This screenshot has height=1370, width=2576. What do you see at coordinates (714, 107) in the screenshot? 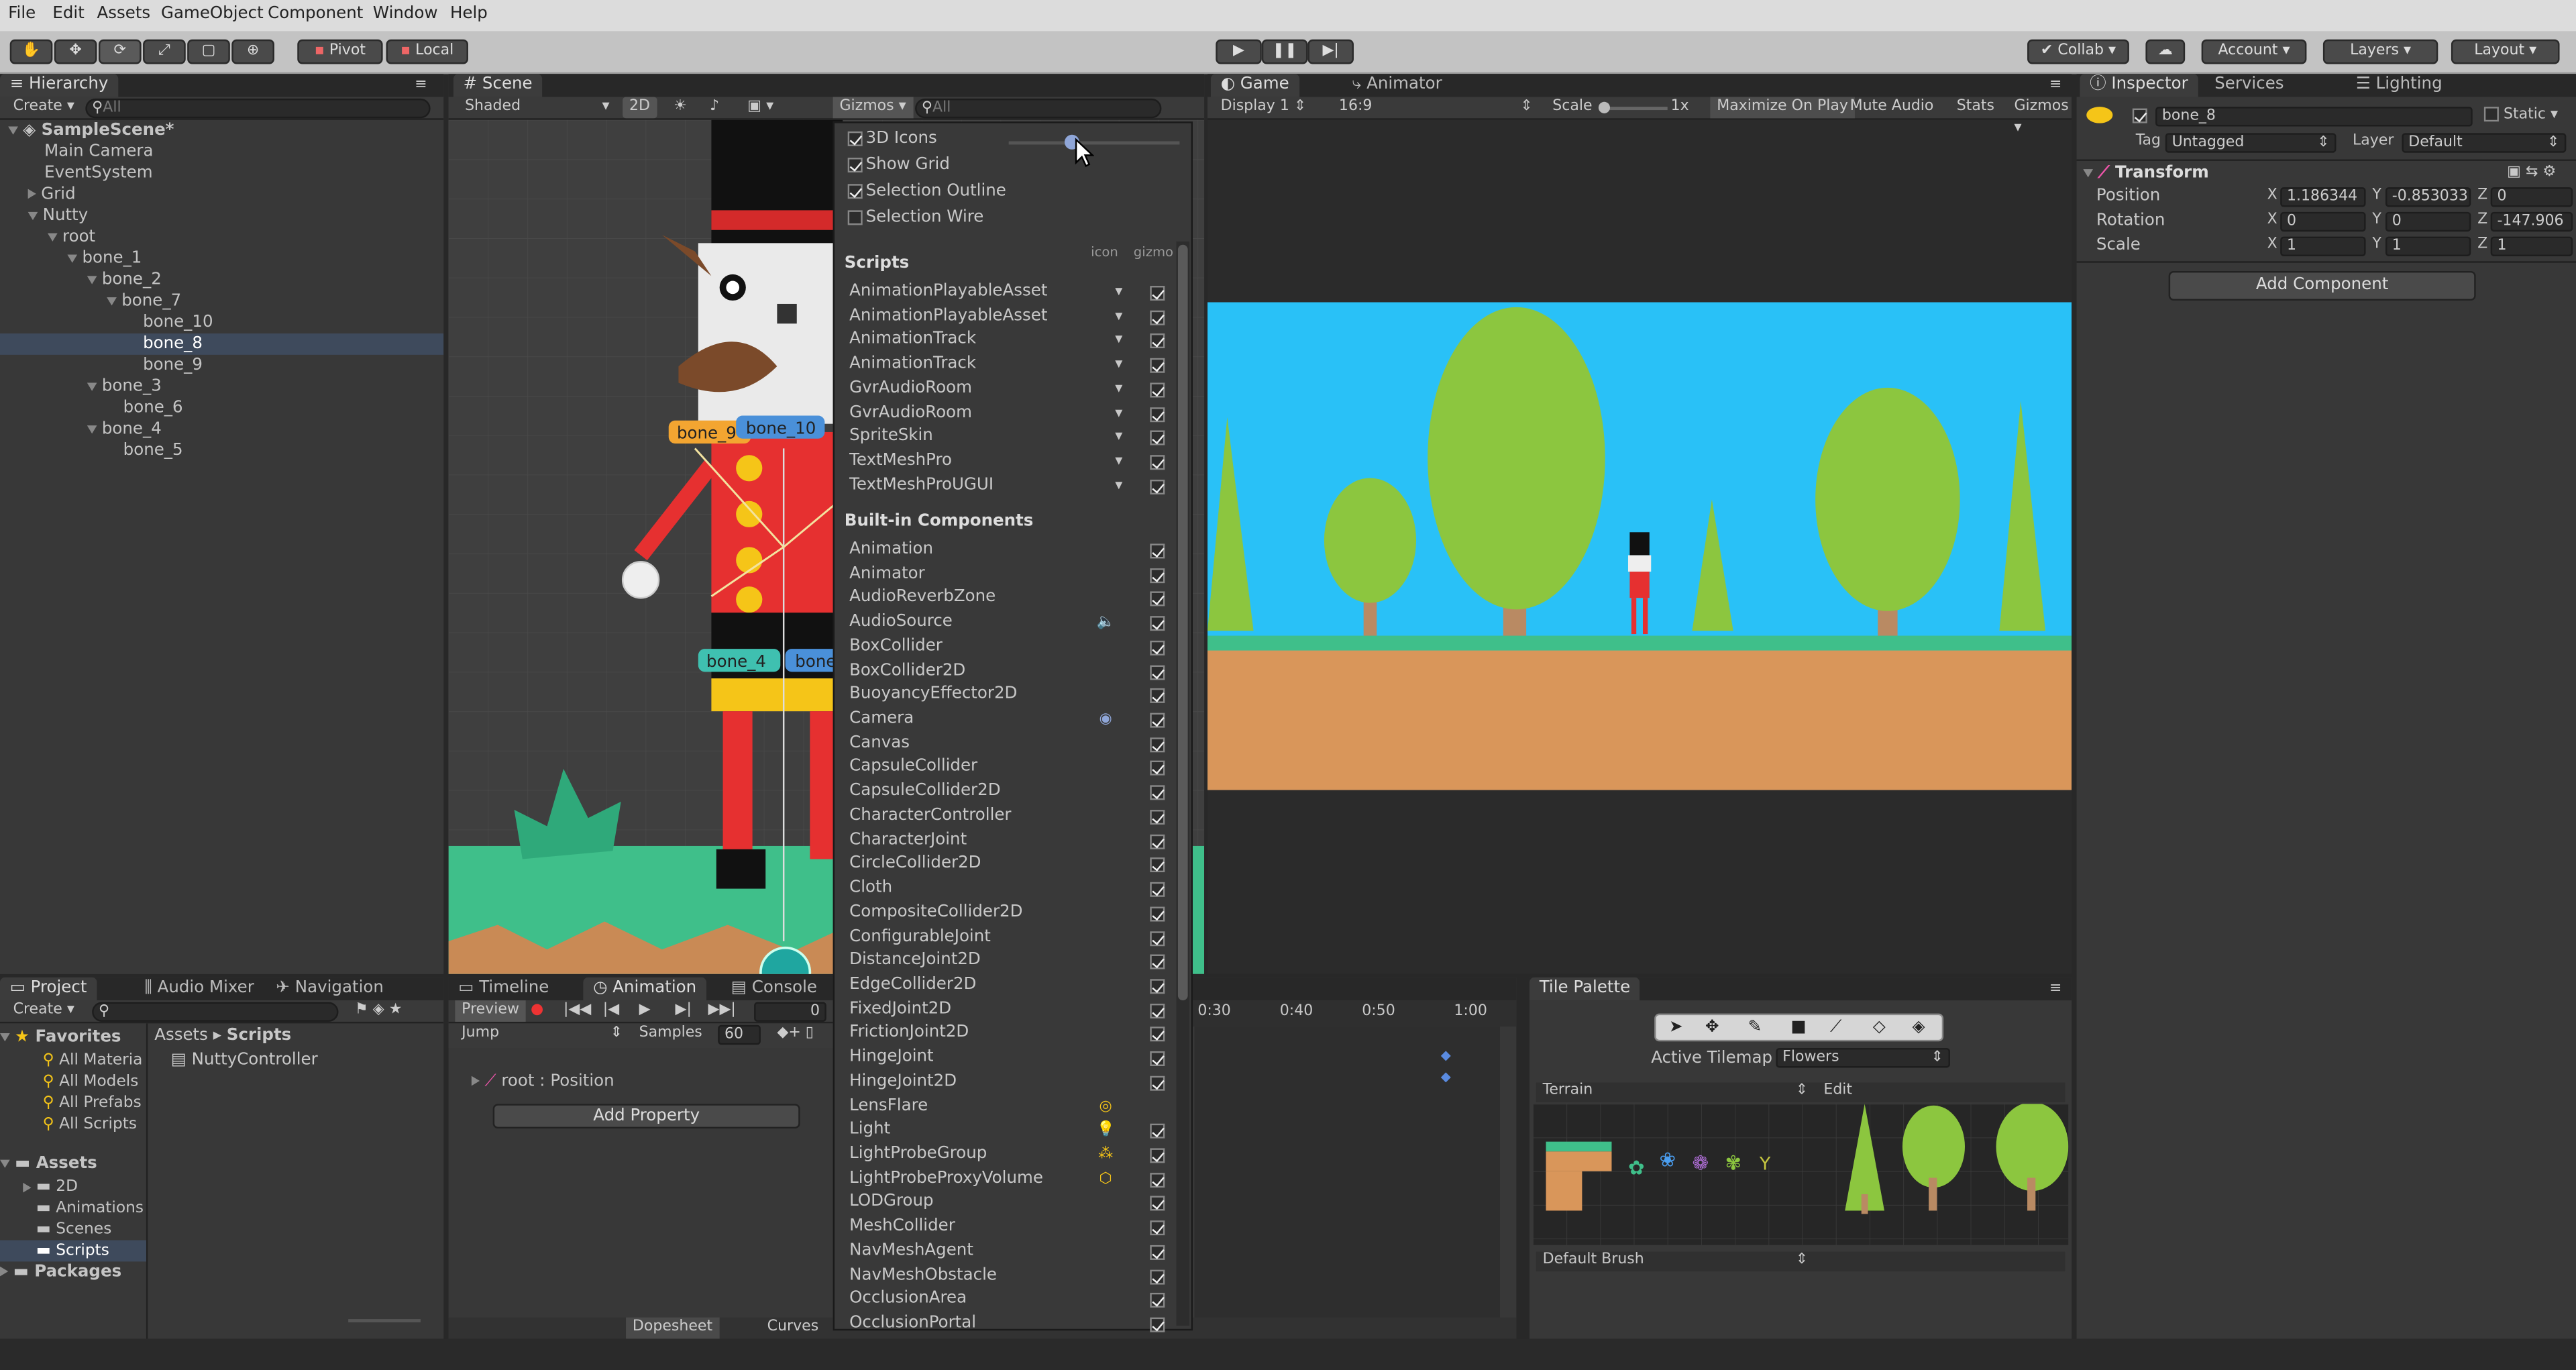
I see `audio-toggle-icon: ♪` at bounding box center [714, 107].